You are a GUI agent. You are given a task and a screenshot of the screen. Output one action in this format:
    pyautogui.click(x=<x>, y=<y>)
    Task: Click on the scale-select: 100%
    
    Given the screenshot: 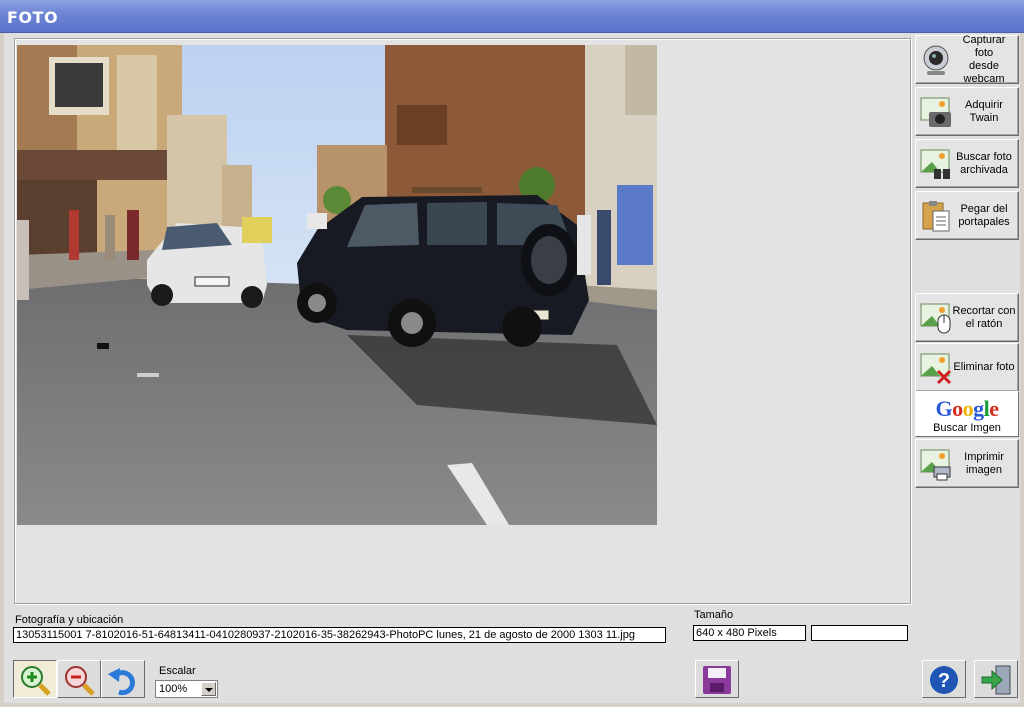 What is the action you would take?
    pyautogui.click(x=186, y=689)
    